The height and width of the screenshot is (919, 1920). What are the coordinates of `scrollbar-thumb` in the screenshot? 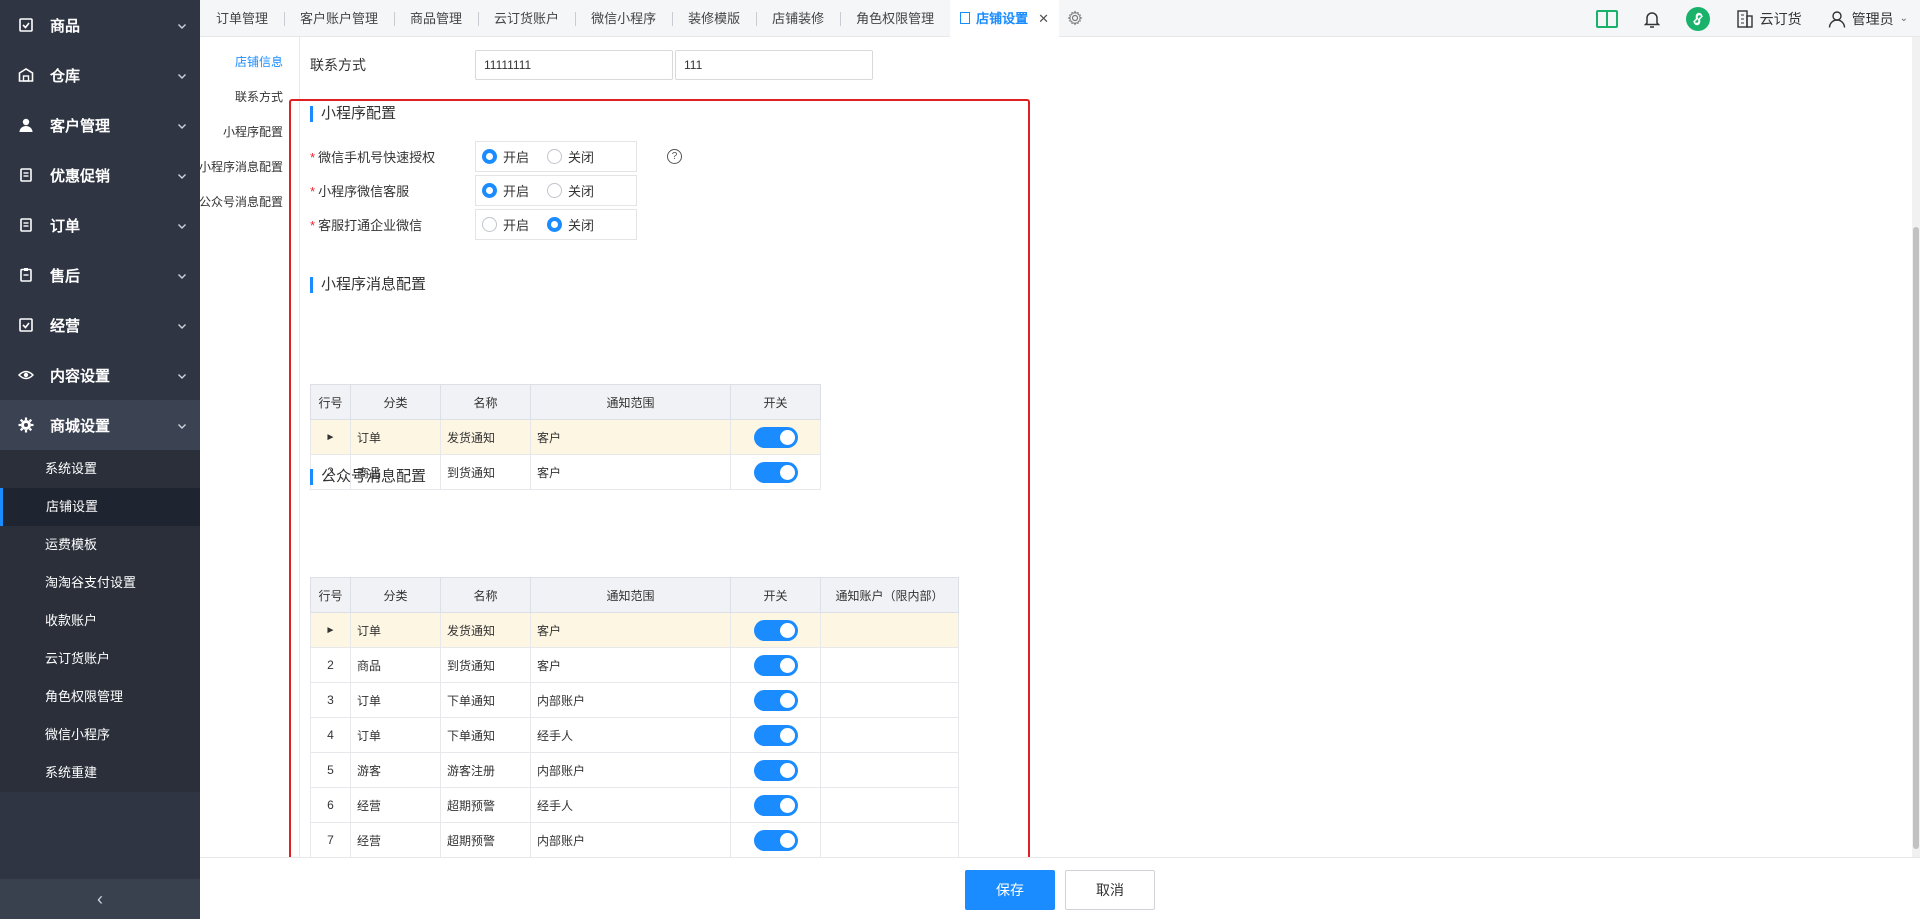 It's located at (1916, 538).